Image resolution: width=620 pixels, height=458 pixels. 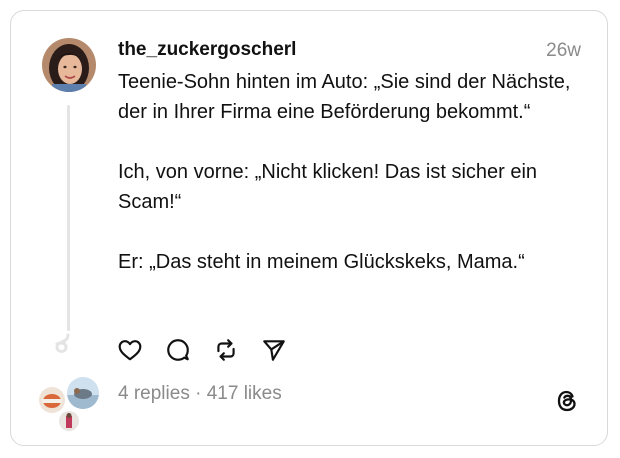 I want to click on thread-line, so click(x=68, y=218).